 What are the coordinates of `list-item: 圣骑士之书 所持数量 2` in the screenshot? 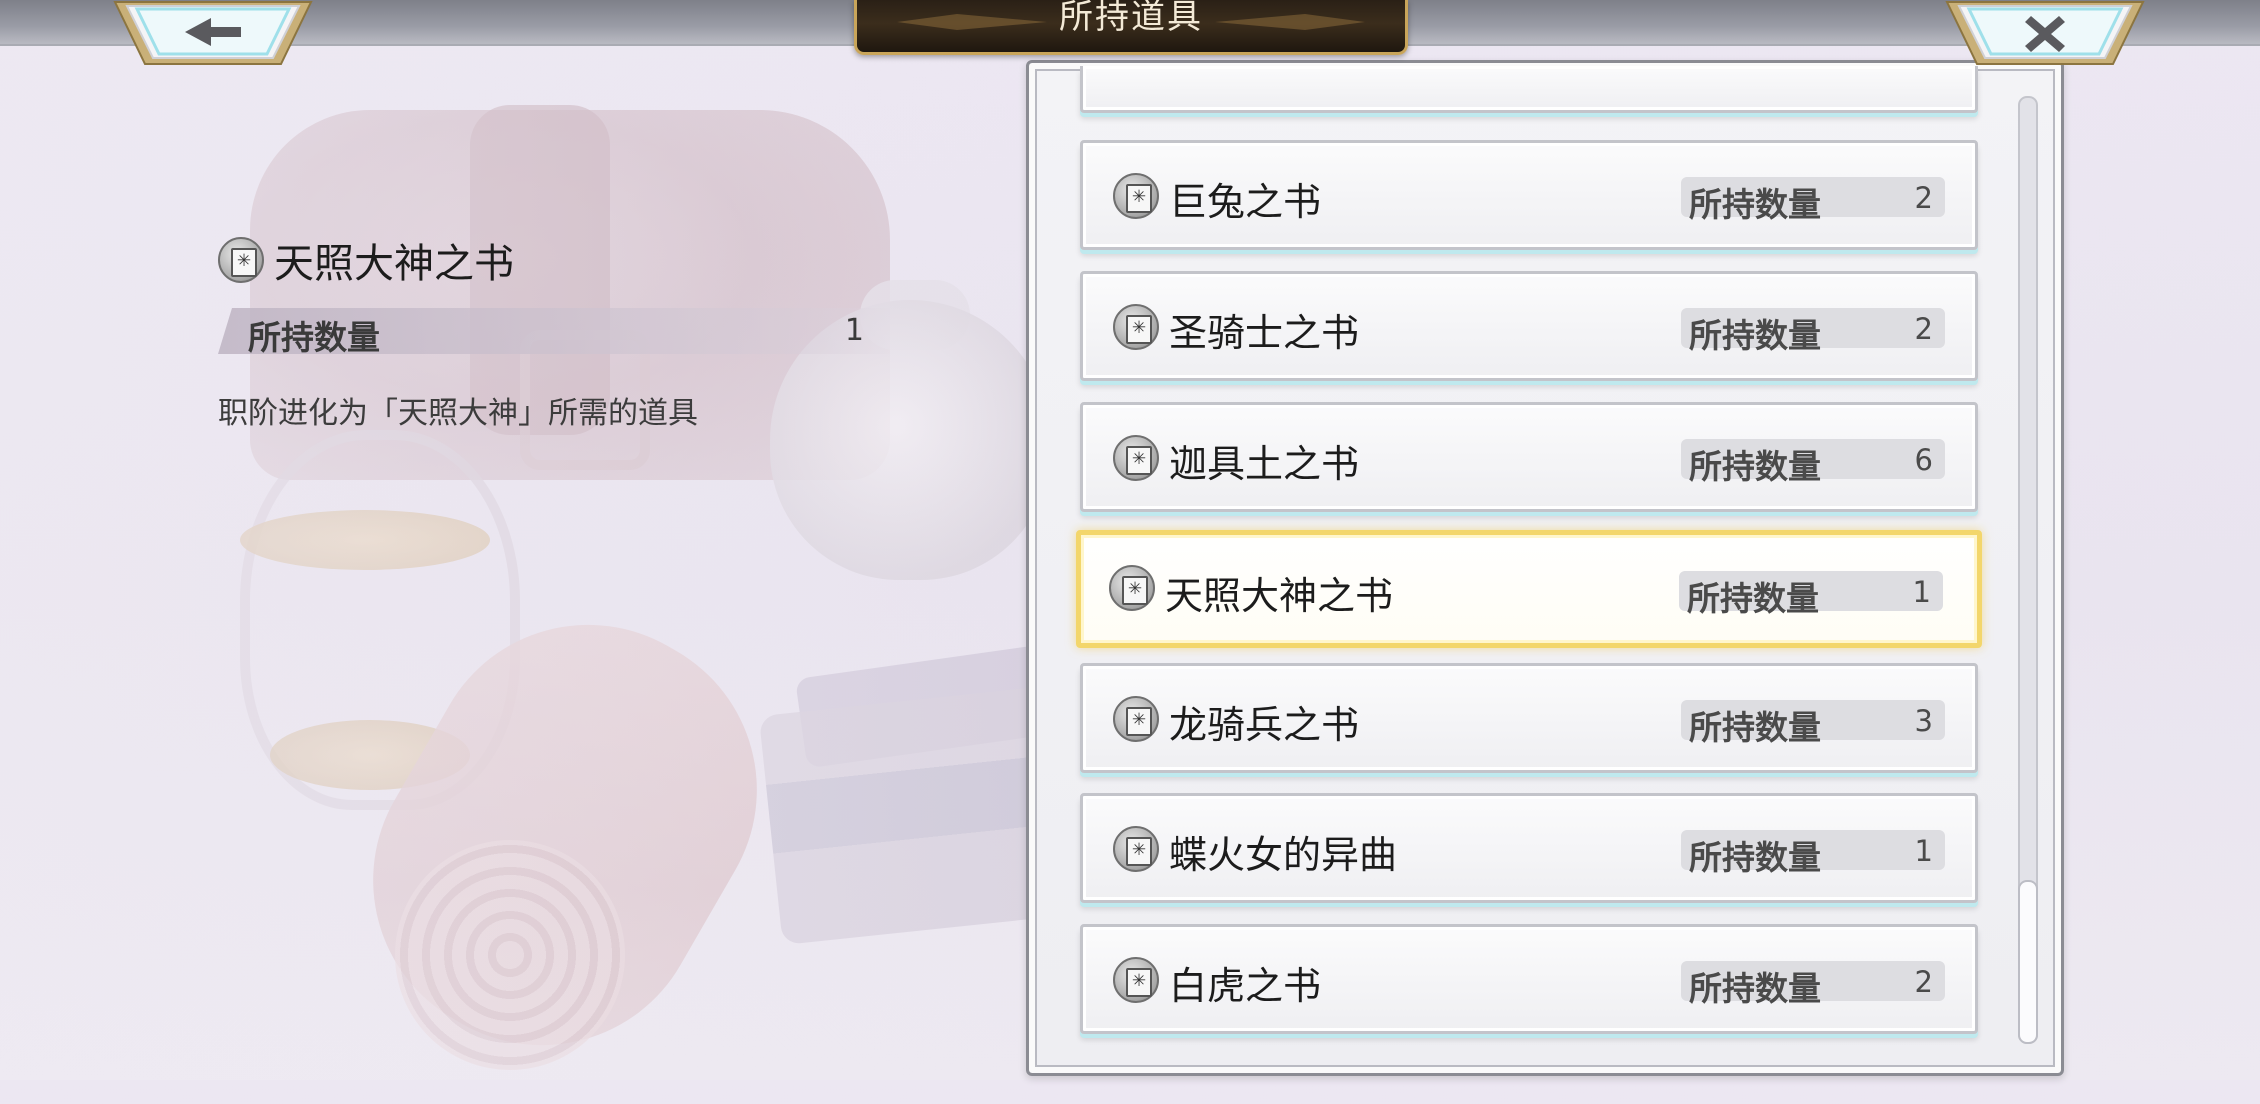 It's located at (1529, 326).